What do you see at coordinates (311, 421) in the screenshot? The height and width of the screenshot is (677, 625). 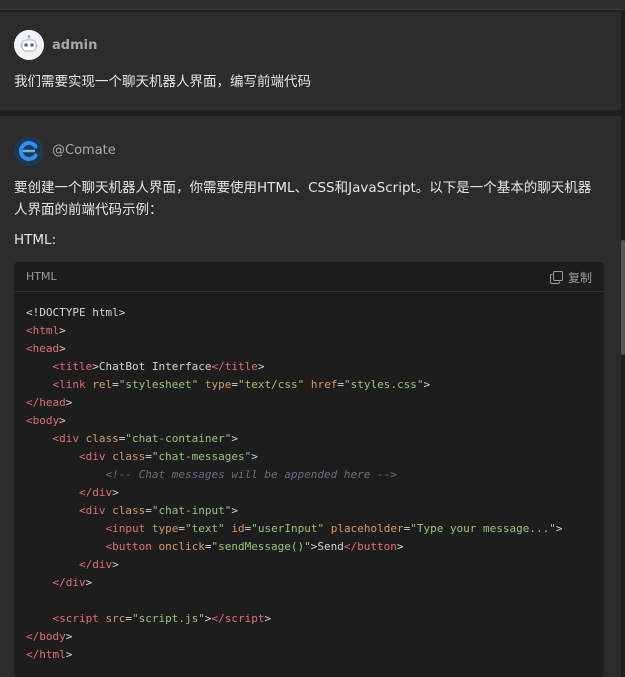 I see `code-line: <body>` at bounding box center [311, 421].